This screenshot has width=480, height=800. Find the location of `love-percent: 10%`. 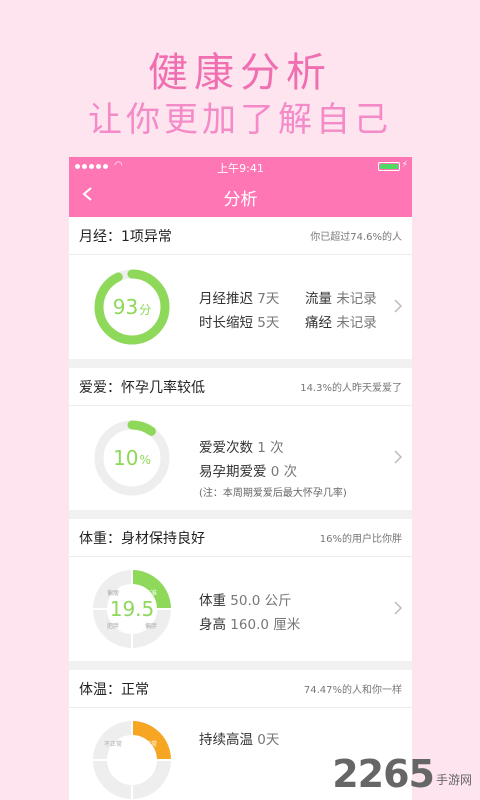

love-percent: 10% is located at coordinates (132, 458).